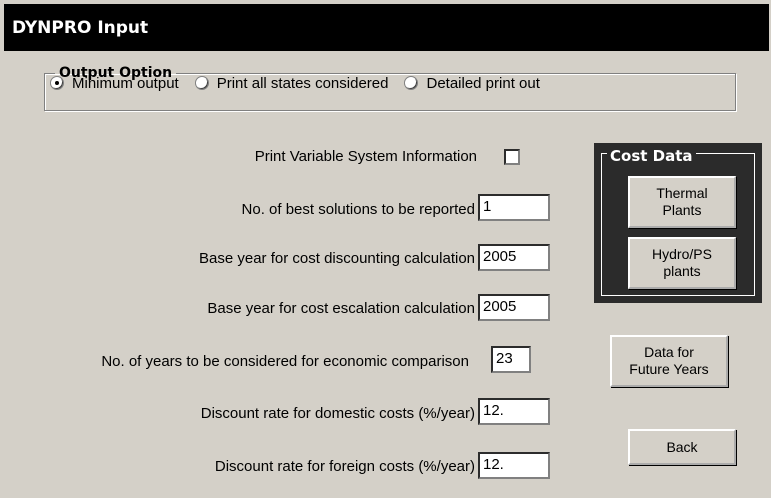 Image resolution: width=773 pixels, height=500 pixels. Describe the element at coordinates (302, 83) in the screenshot. I see `radio-label: Print all states considered` at that location.